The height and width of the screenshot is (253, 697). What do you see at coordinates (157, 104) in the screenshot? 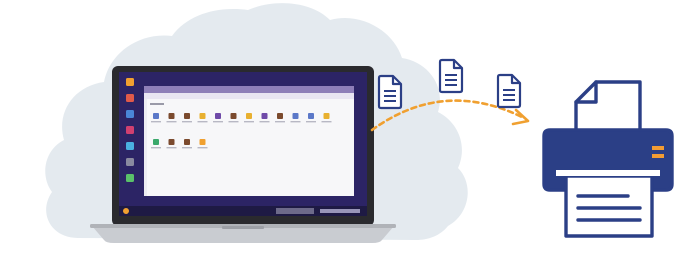
I see `folder-label` at bounding box center [157, 104].